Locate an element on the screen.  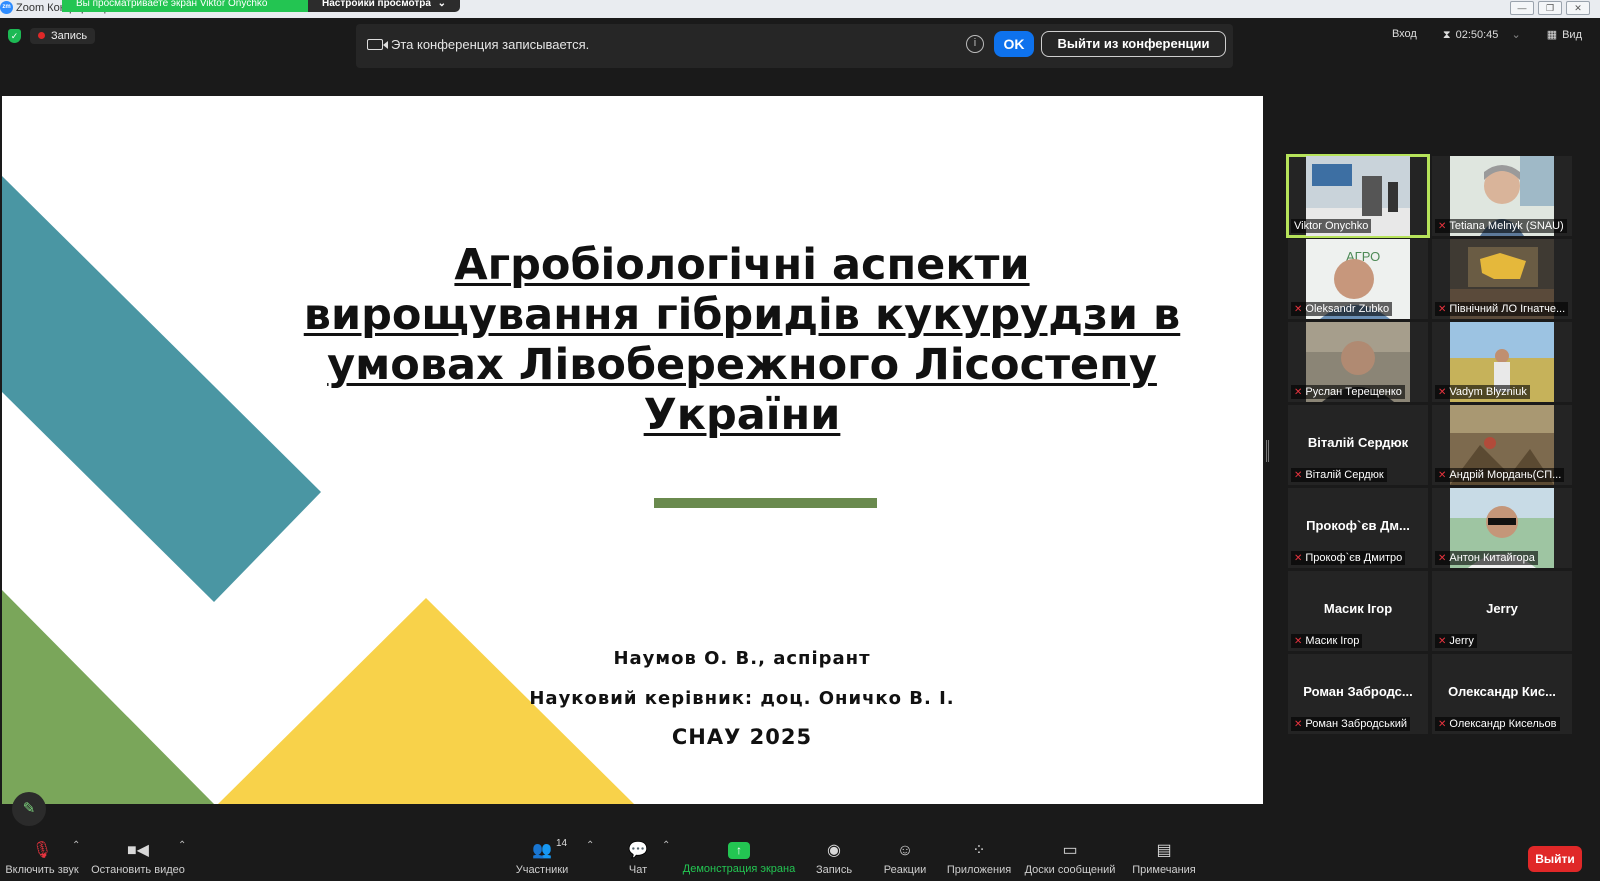
participant-display-name: Віталій Сердюк is located at coordinates (1358, 442).